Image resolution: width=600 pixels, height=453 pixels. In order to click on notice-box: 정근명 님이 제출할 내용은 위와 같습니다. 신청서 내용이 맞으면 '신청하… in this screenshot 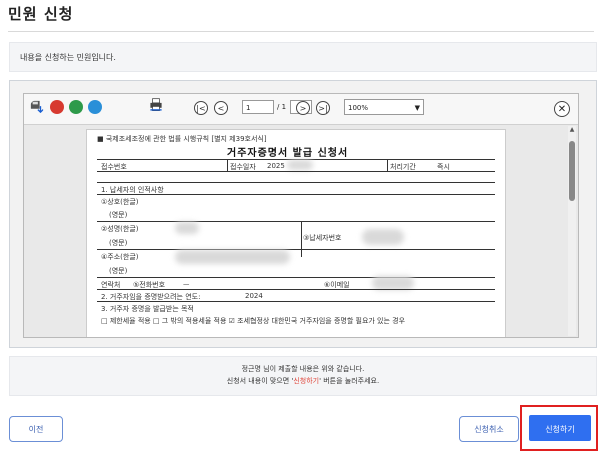, I will do `click(303, 376)`.